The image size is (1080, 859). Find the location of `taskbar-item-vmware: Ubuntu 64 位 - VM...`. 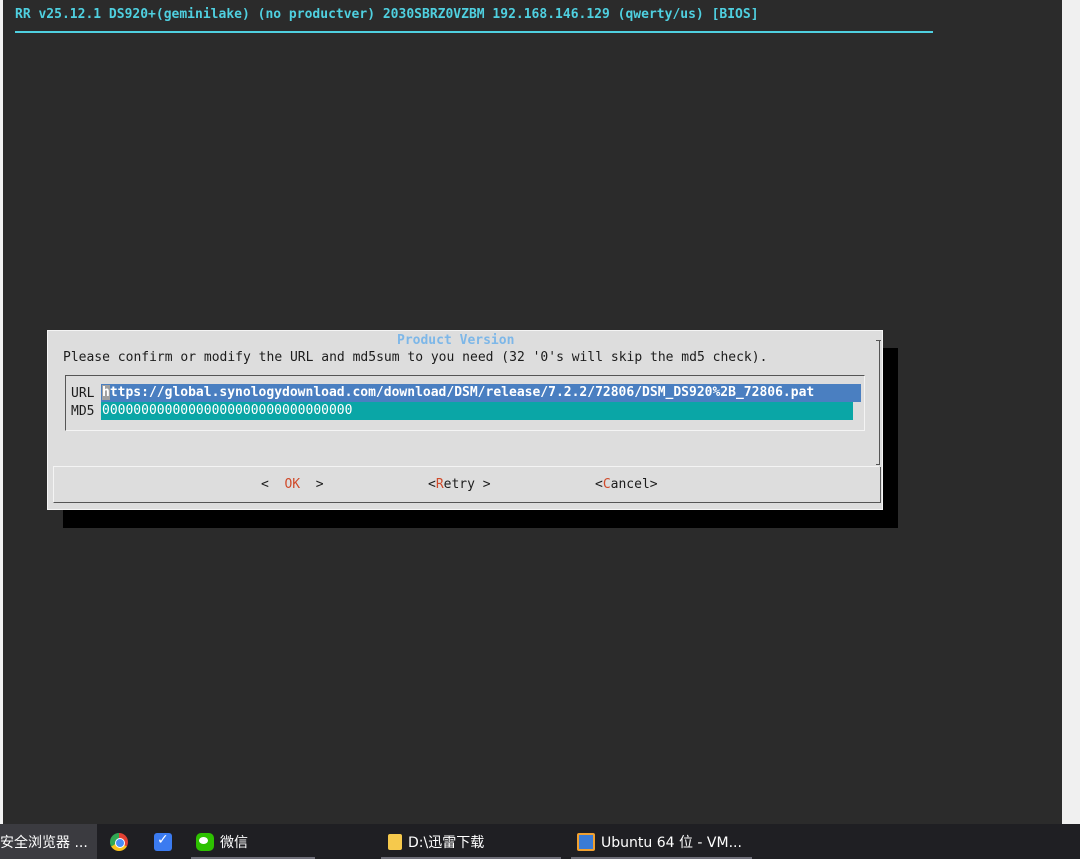

taskbar-item-vmware: Ubuntu 64 位 - VM... is located at coordinates (661, 841).